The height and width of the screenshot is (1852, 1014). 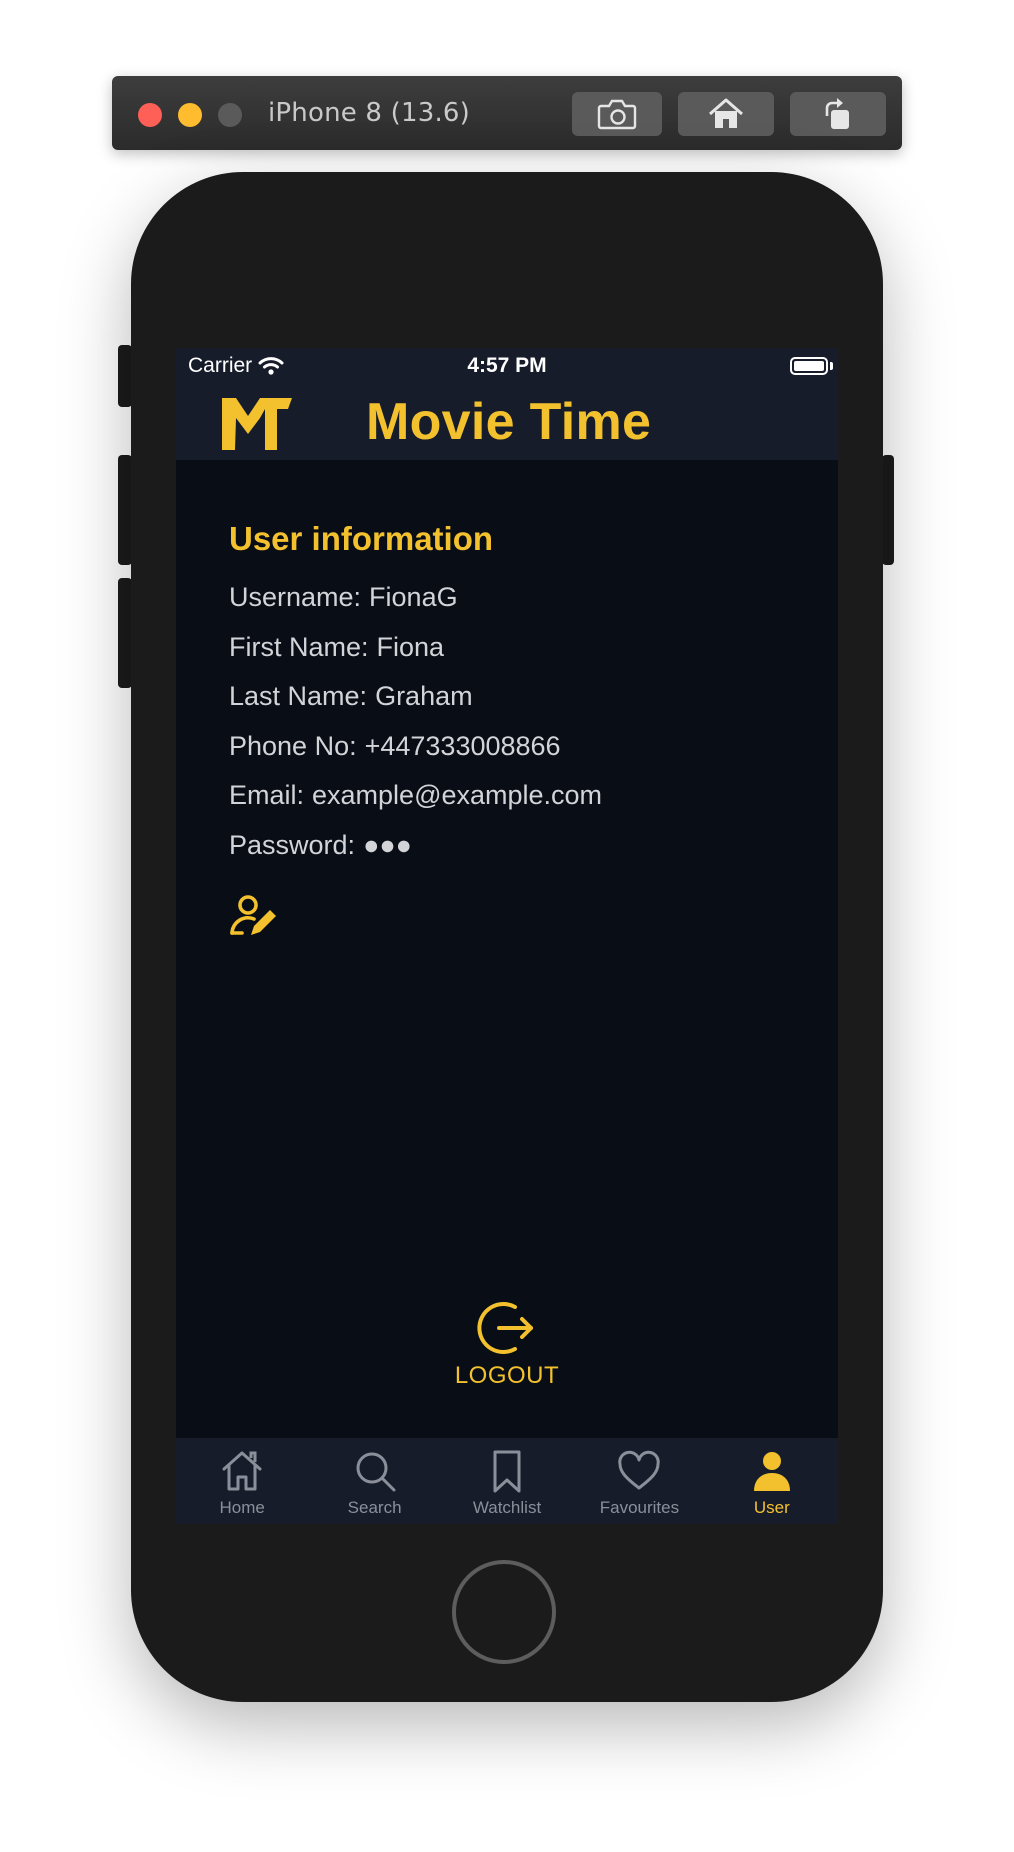 What do you see at coordinates (831, 366) in the screenshot?
I see `battery-tip` at bounding box center [831, 366].